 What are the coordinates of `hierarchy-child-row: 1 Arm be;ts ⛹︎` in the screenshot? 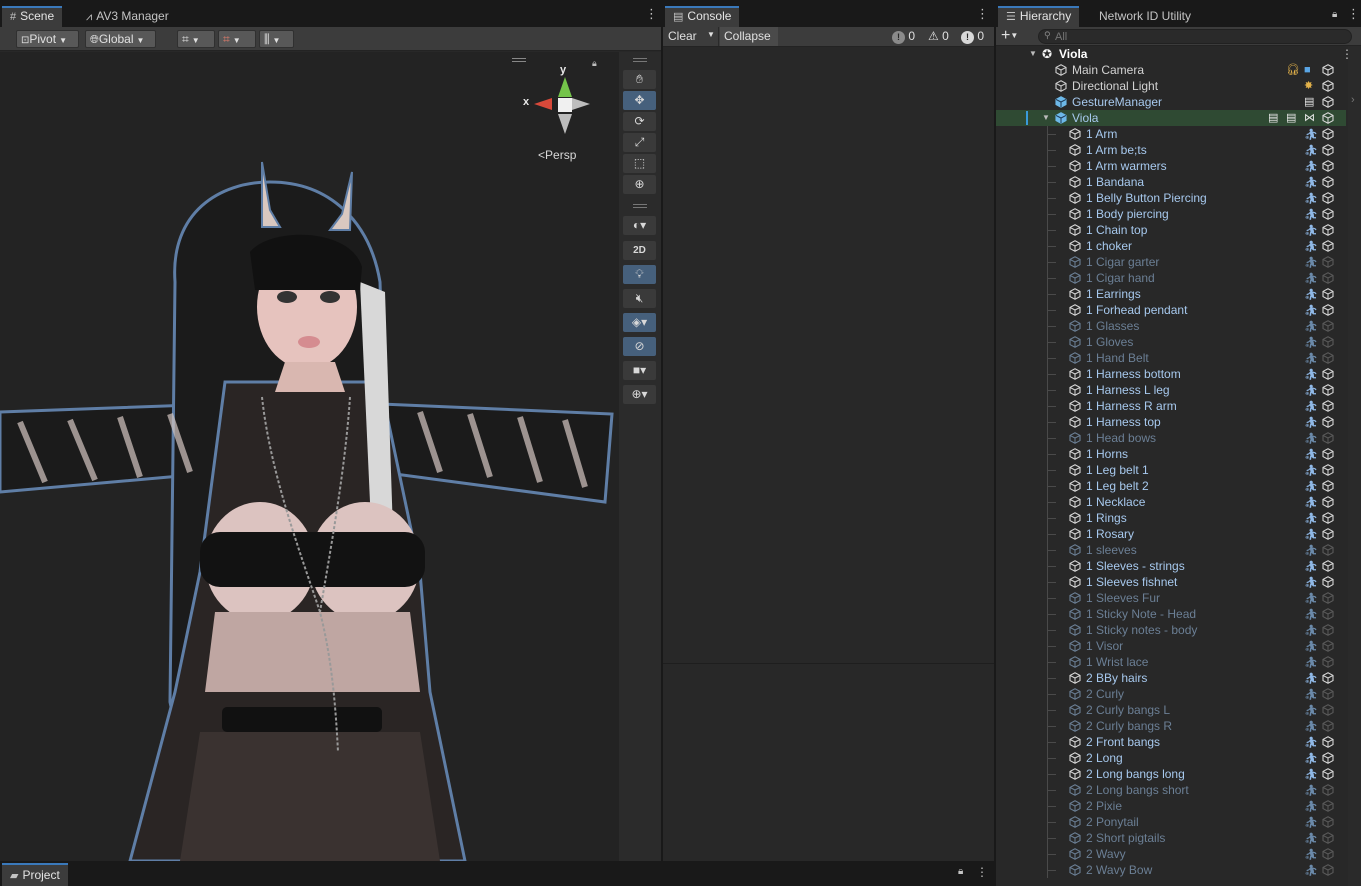 It's located at (1171, 150).